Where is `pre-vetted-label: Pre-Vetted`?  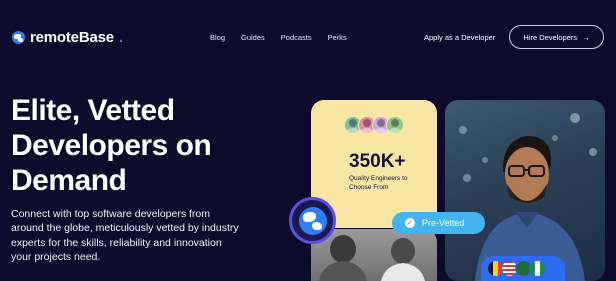
pre-vetted-label: Pre-Vetted is located at coordinates (443, 223).